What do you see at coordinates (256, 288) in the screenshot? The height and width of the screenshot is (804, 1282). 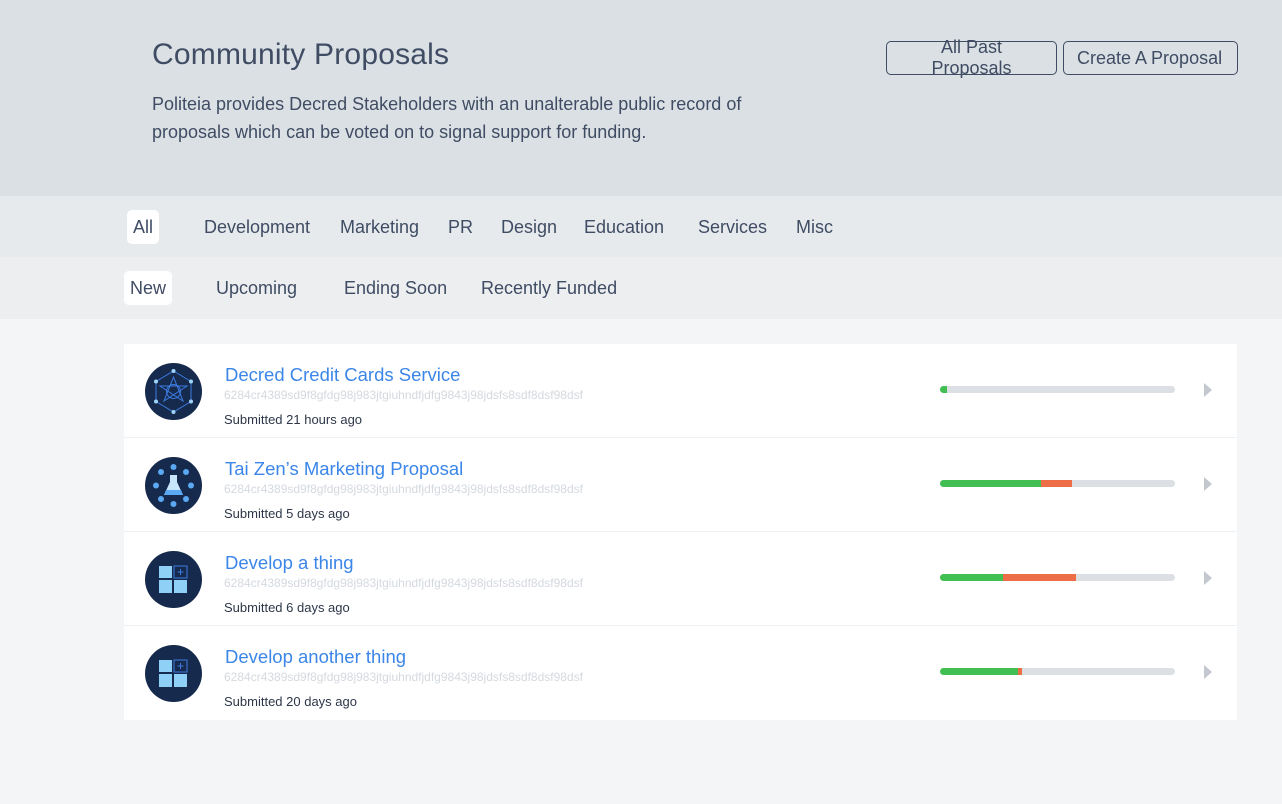 I see `filter-upcoming: Upcoming` at bounding box center [256, 288].